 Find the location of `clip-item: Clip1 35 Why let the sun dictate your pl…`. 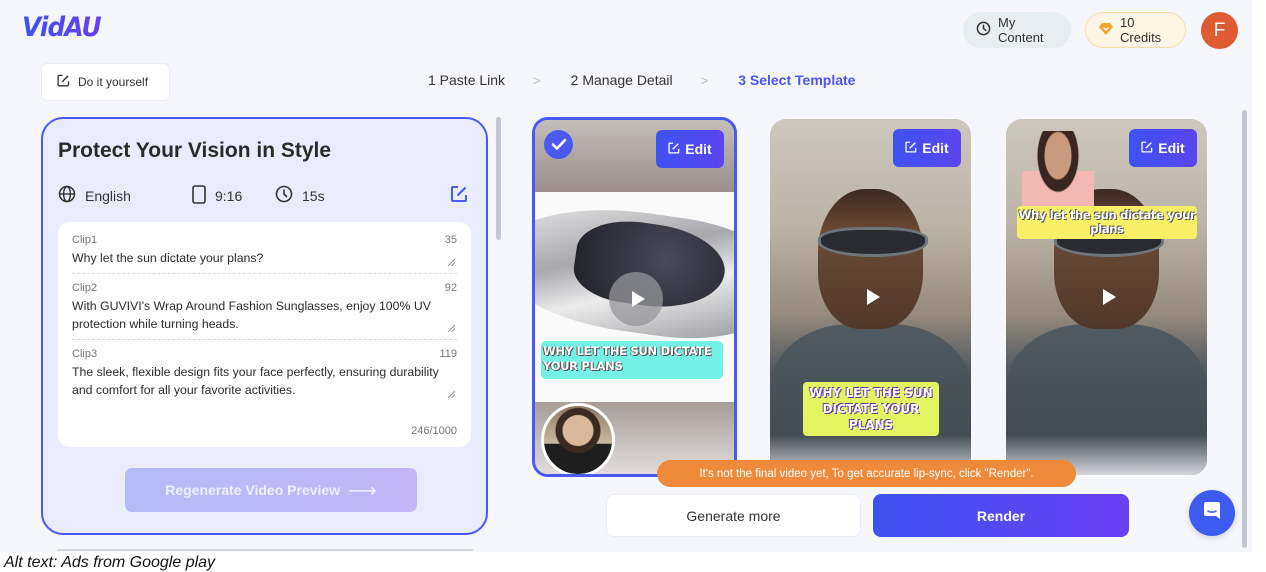

clip-item: Clip1 35 Why let the sun dictate your pl… is located at coordinates (264, 254).